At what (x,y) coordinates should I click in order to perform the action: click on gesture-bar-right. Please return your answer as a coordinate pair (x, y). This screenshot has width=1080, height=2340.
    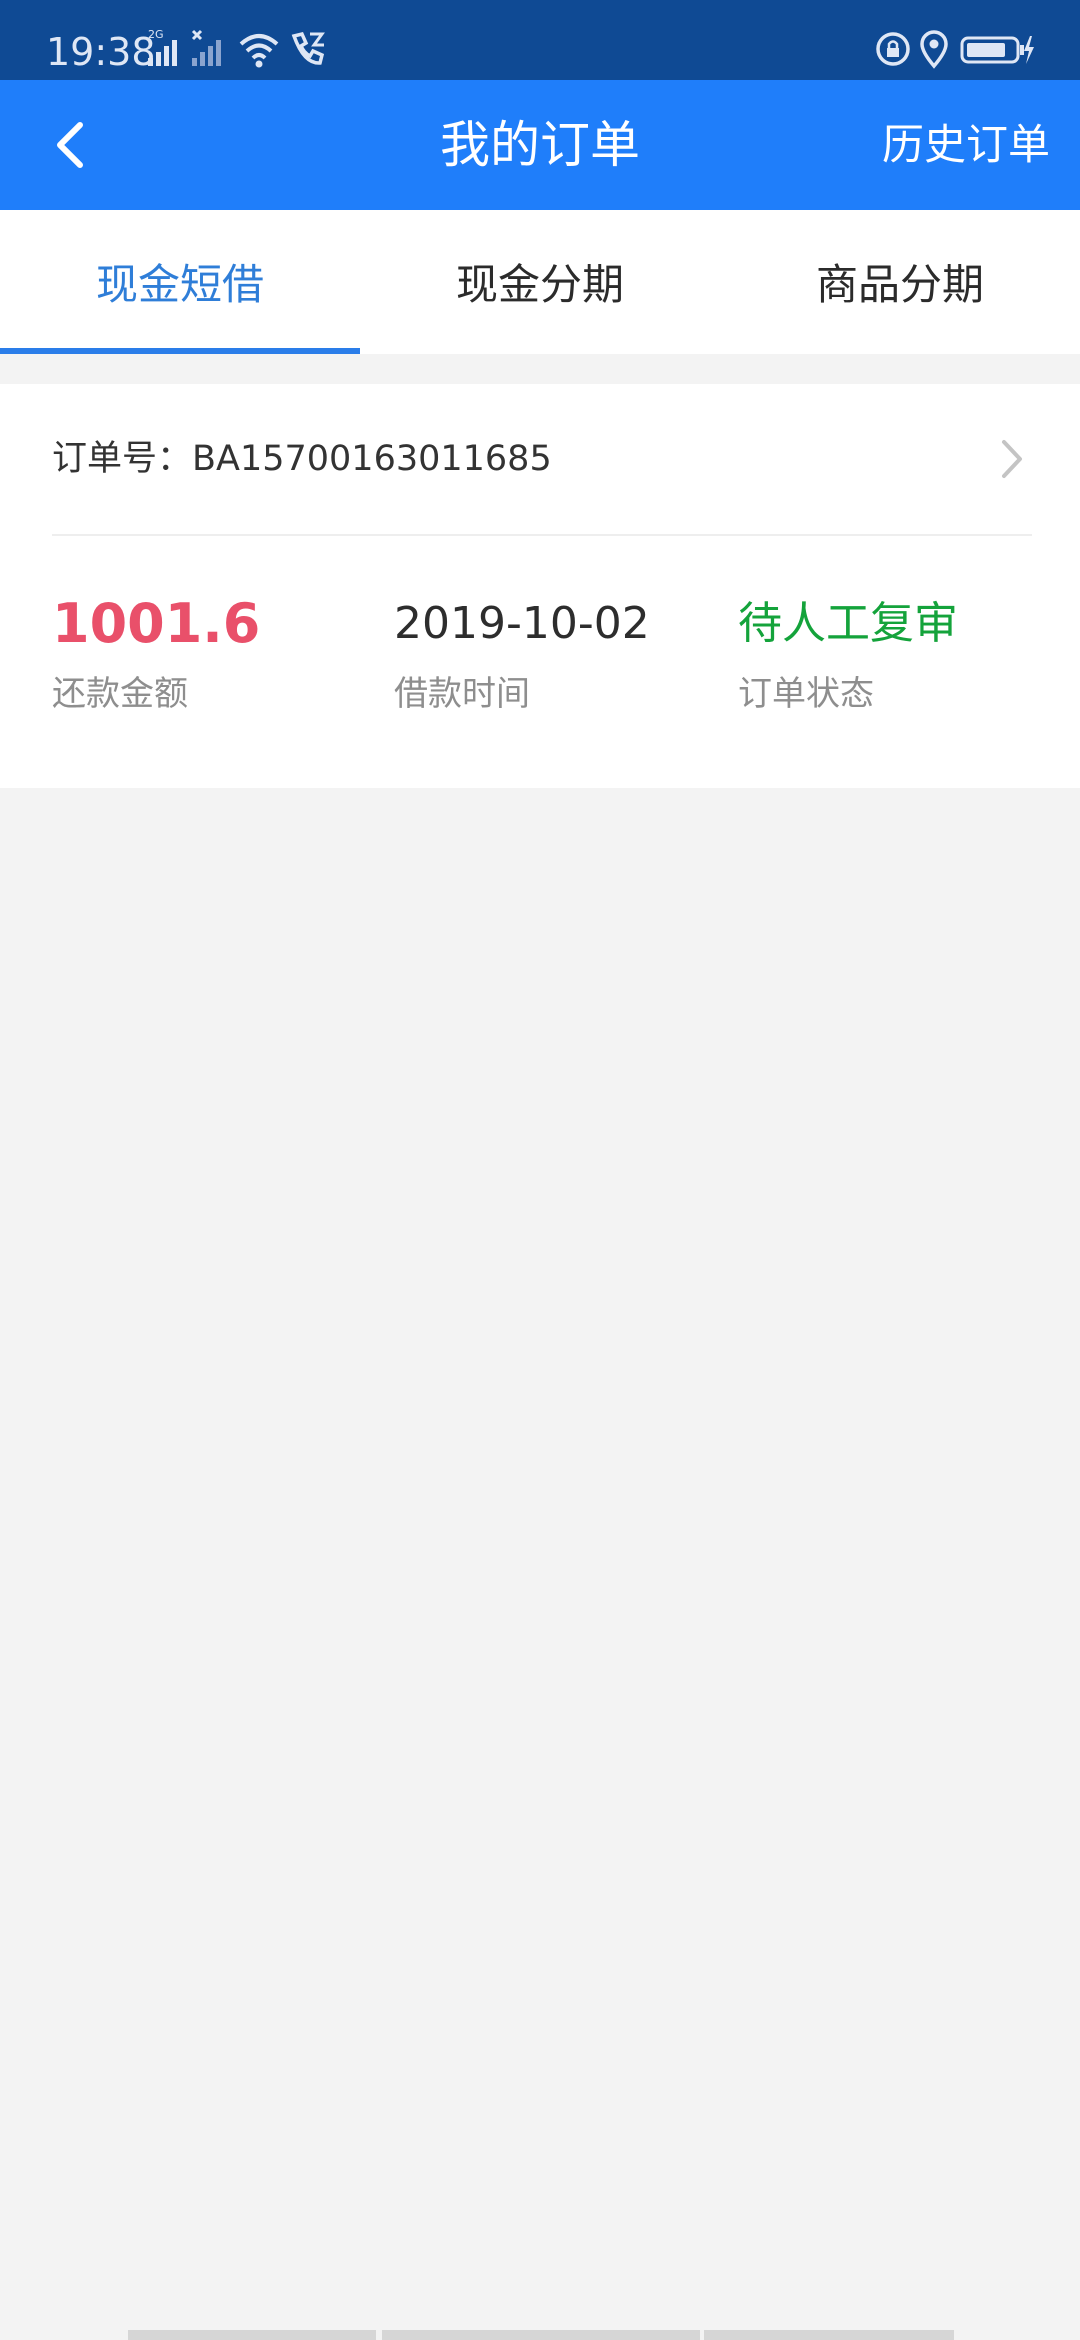
    Looking at the image, I should click on (829, 2335).